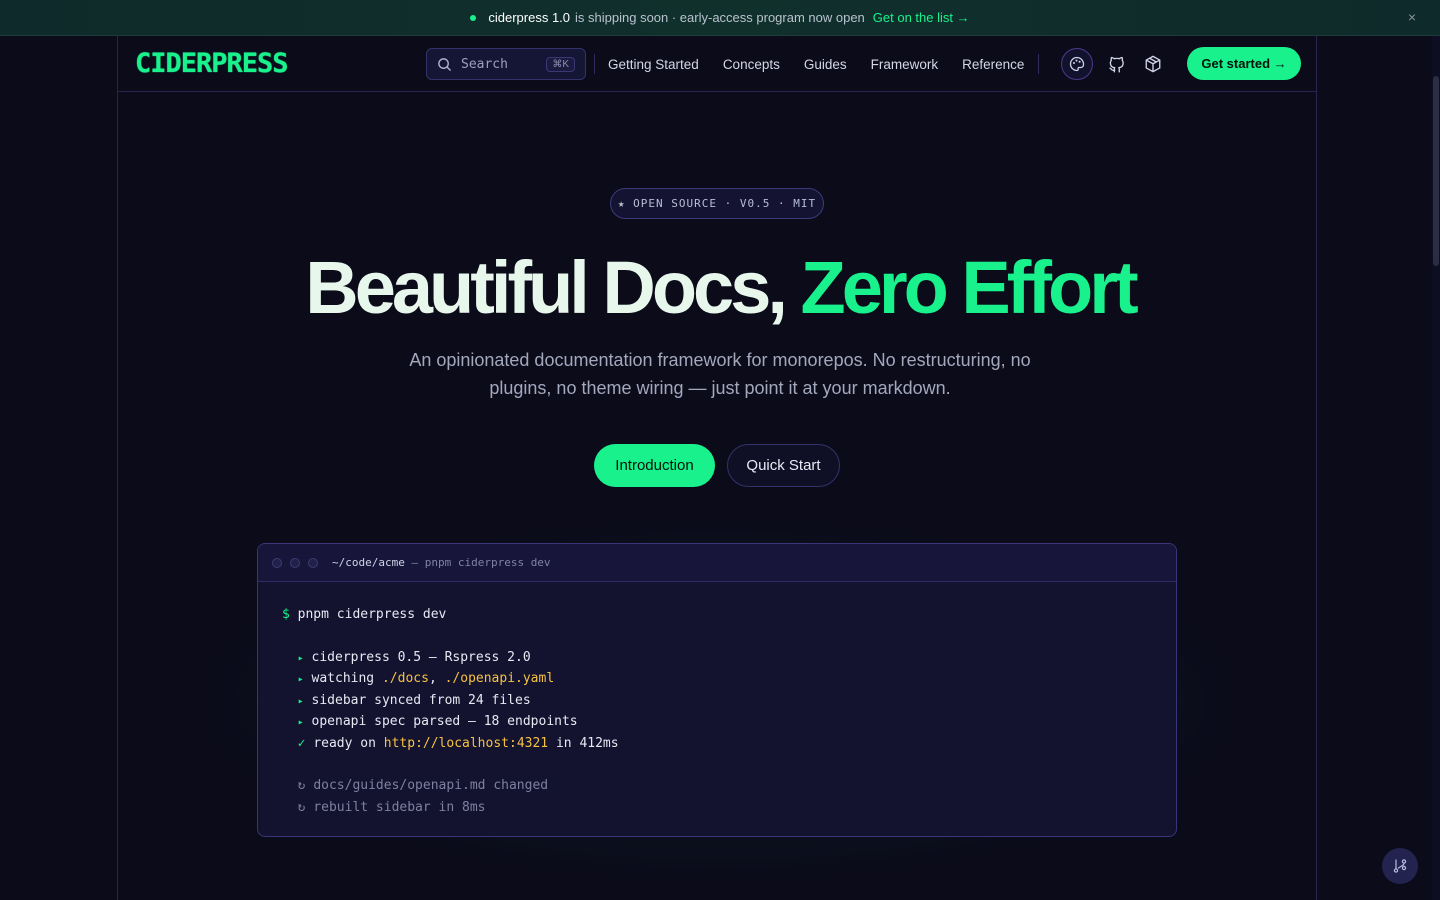 Image resolution: width=1440 pixels, height=900 pixels. I want to click on nav-link-concepts: Concepts, so click(751, 64).